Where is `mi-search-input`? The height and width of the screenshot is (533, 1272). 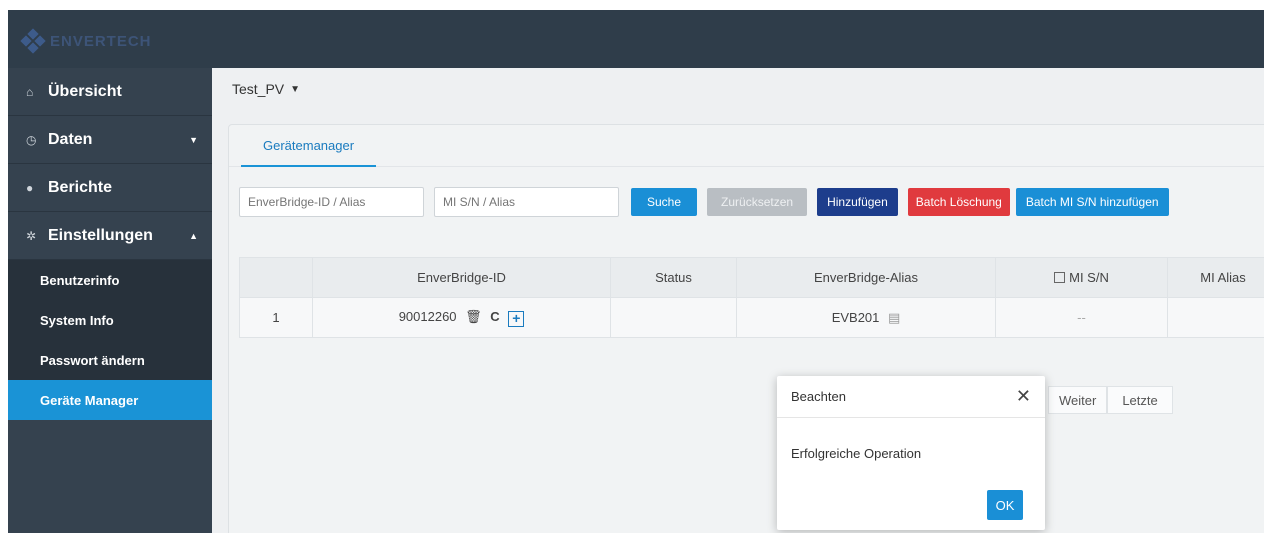
mi-search-input is located at coordinates (526, 202).